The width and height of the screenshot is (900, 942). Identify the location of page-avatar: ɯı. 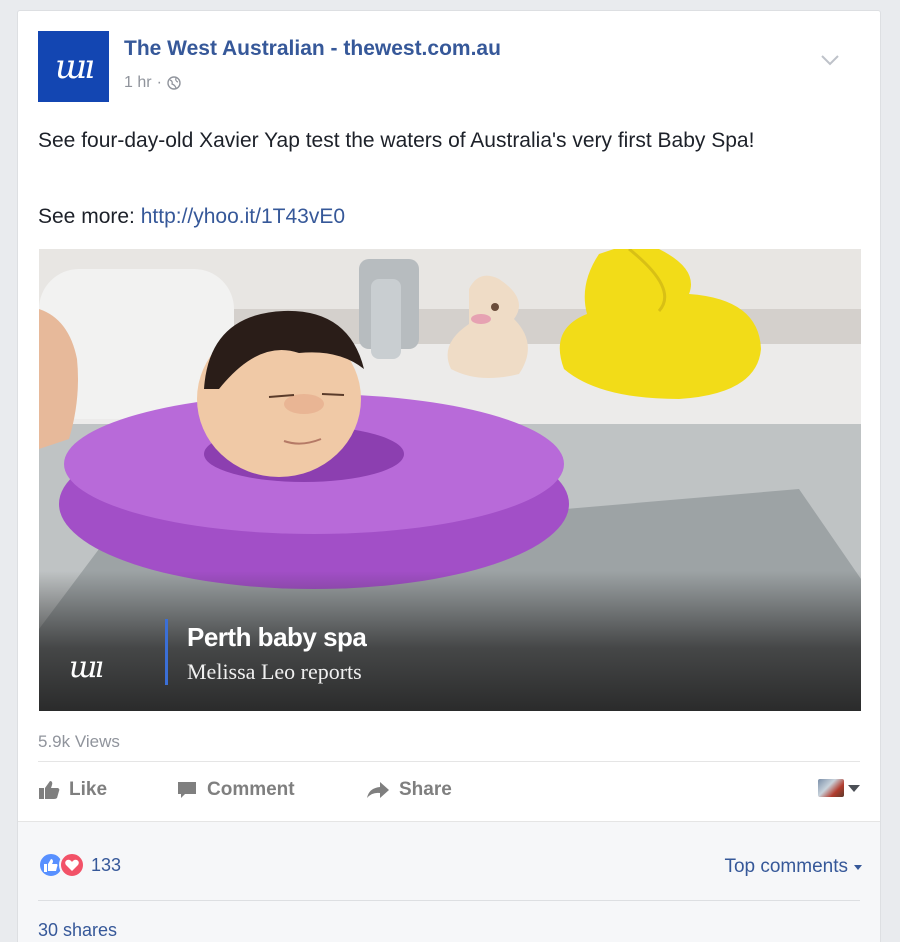
(73, 66).